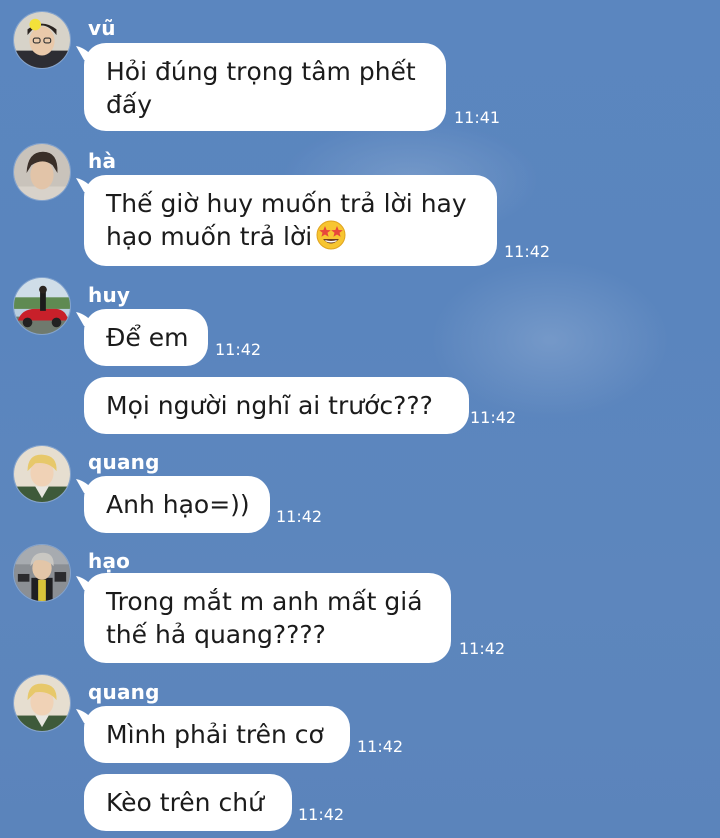 This screenshot has height=838, width=720. What do you see at coordinates (185, 802) in the screenshot?
I see `message-text: Kèo trên chứ` at bounding box center [185, 802].